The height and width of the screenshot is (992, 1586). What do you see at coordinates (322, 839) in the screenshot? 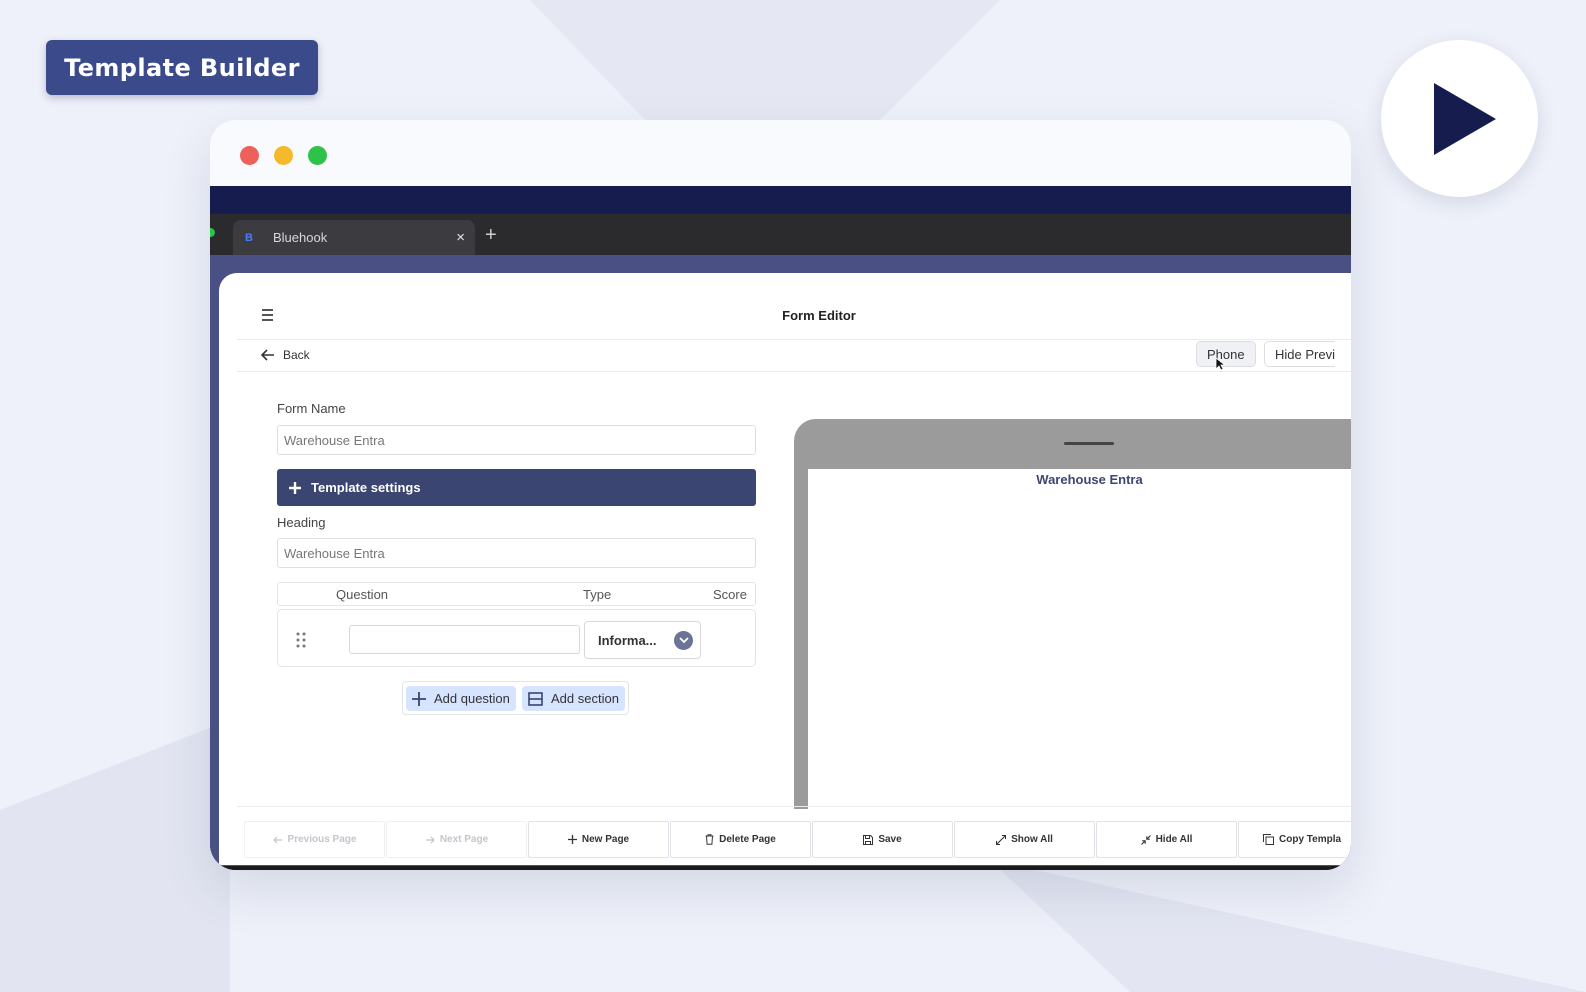
I see `previous-page-label: Previous Page` at bounding box center [322, 839].